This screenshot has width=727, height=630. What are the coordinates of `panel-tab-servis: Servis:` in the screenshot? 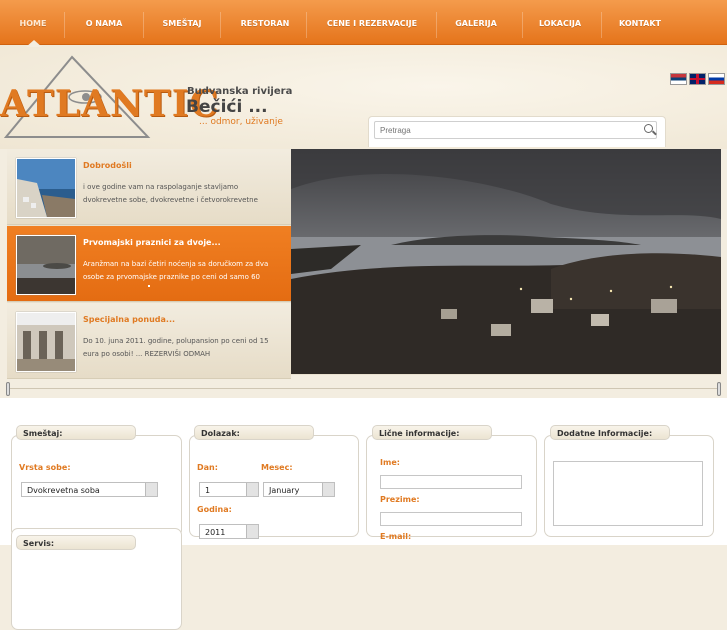 It's located at (76, 542).